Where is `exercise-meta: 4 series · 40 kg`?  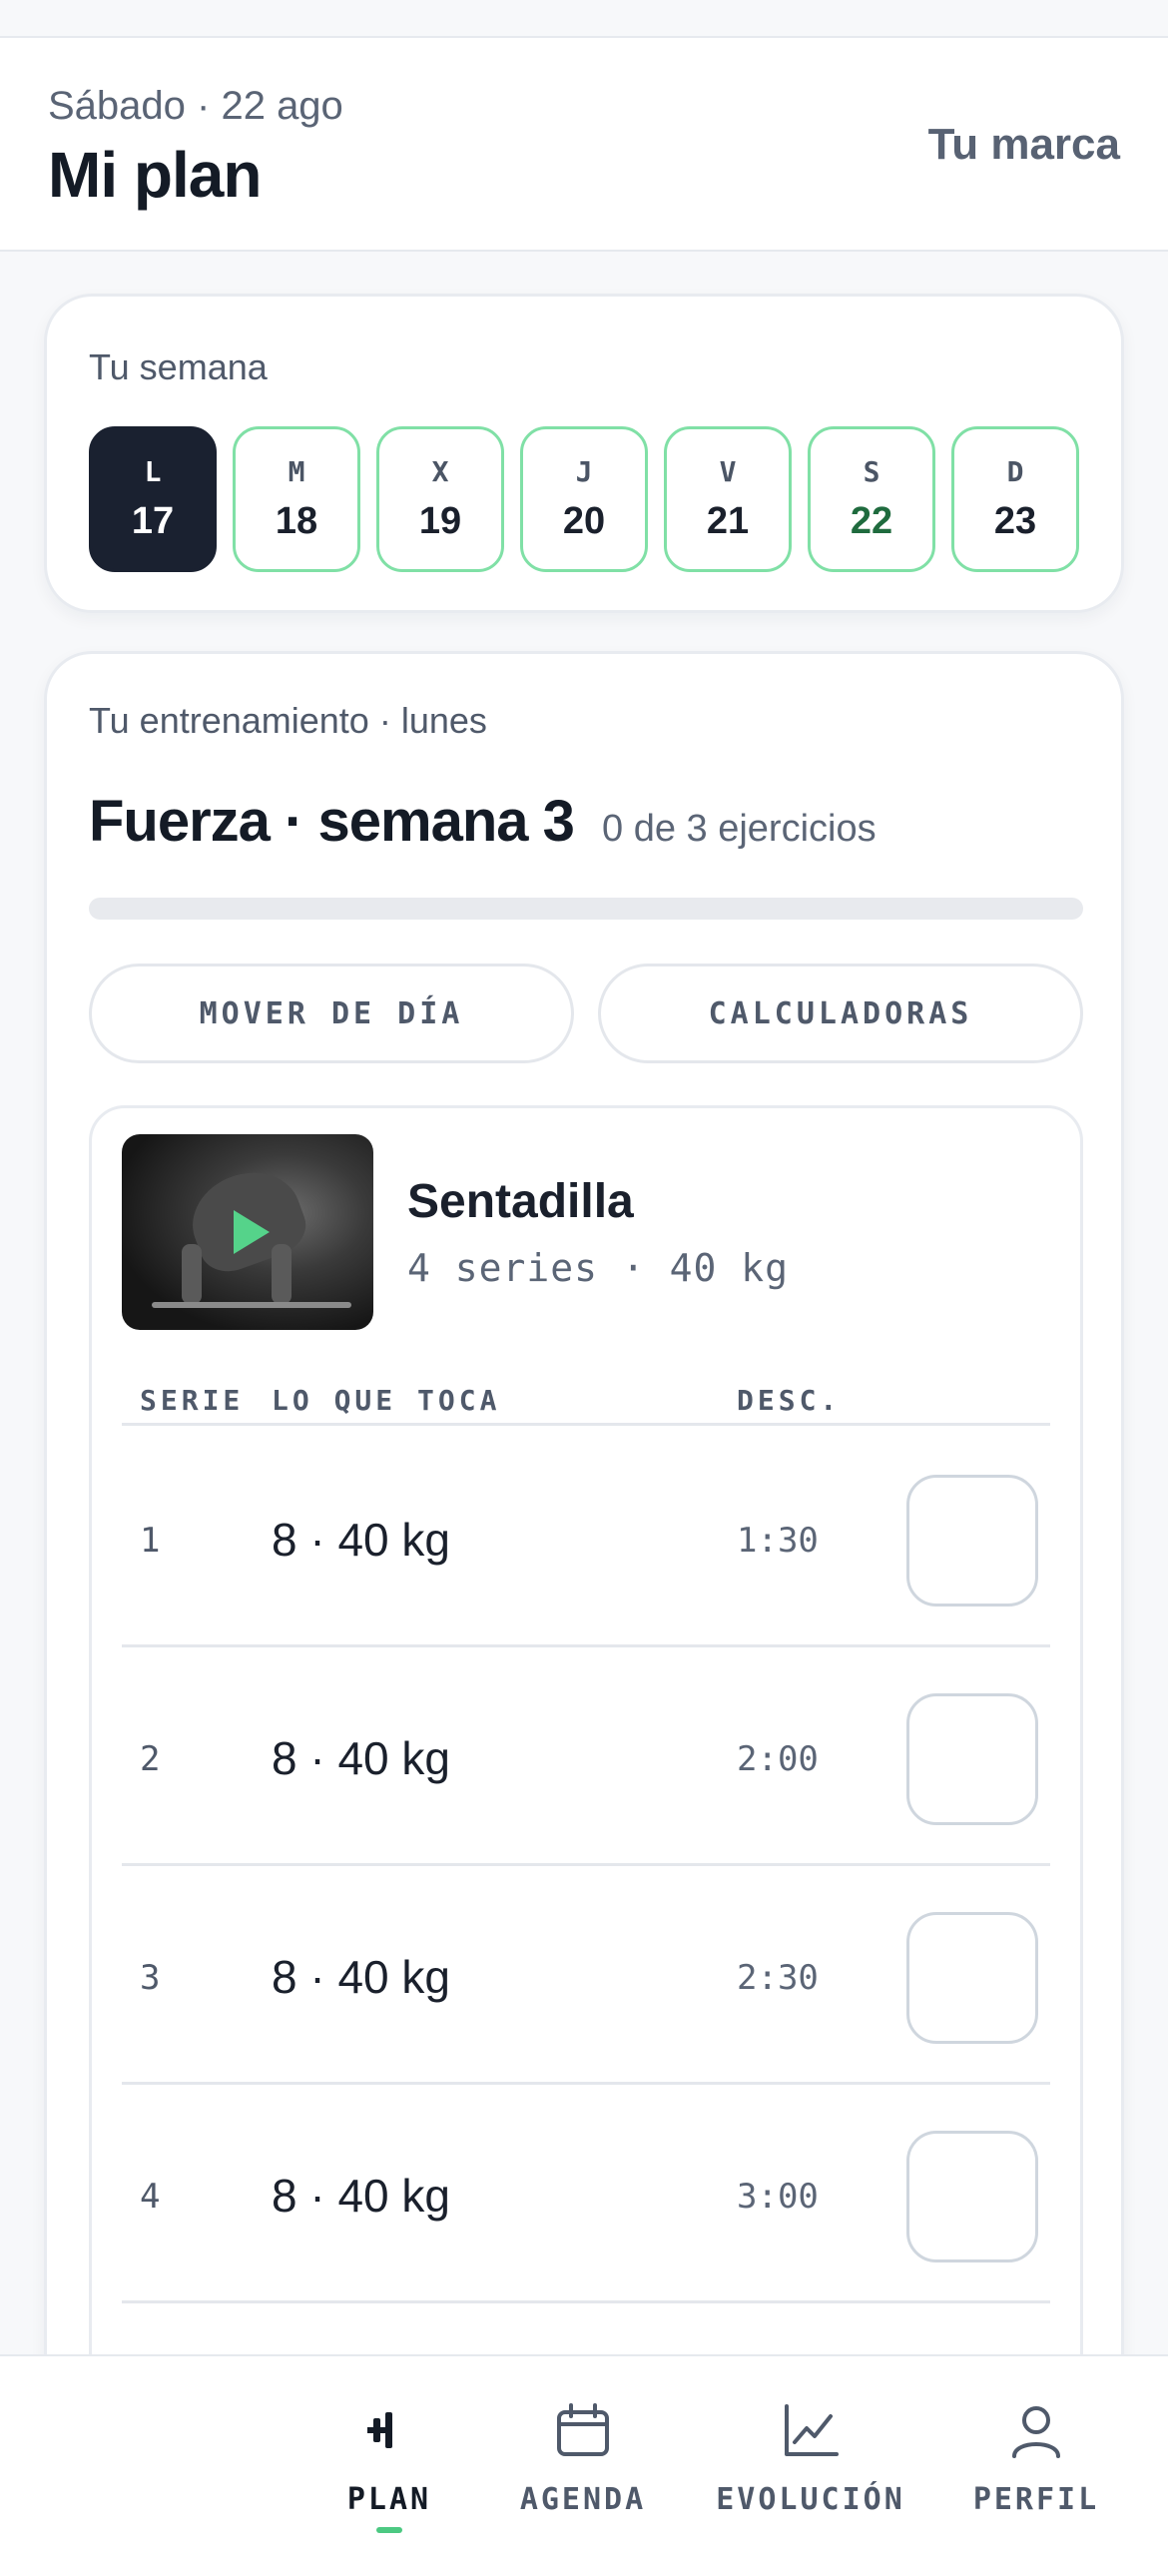
exercise-meta: 4 series · 40 kg is located at coordinates (598, 1268).